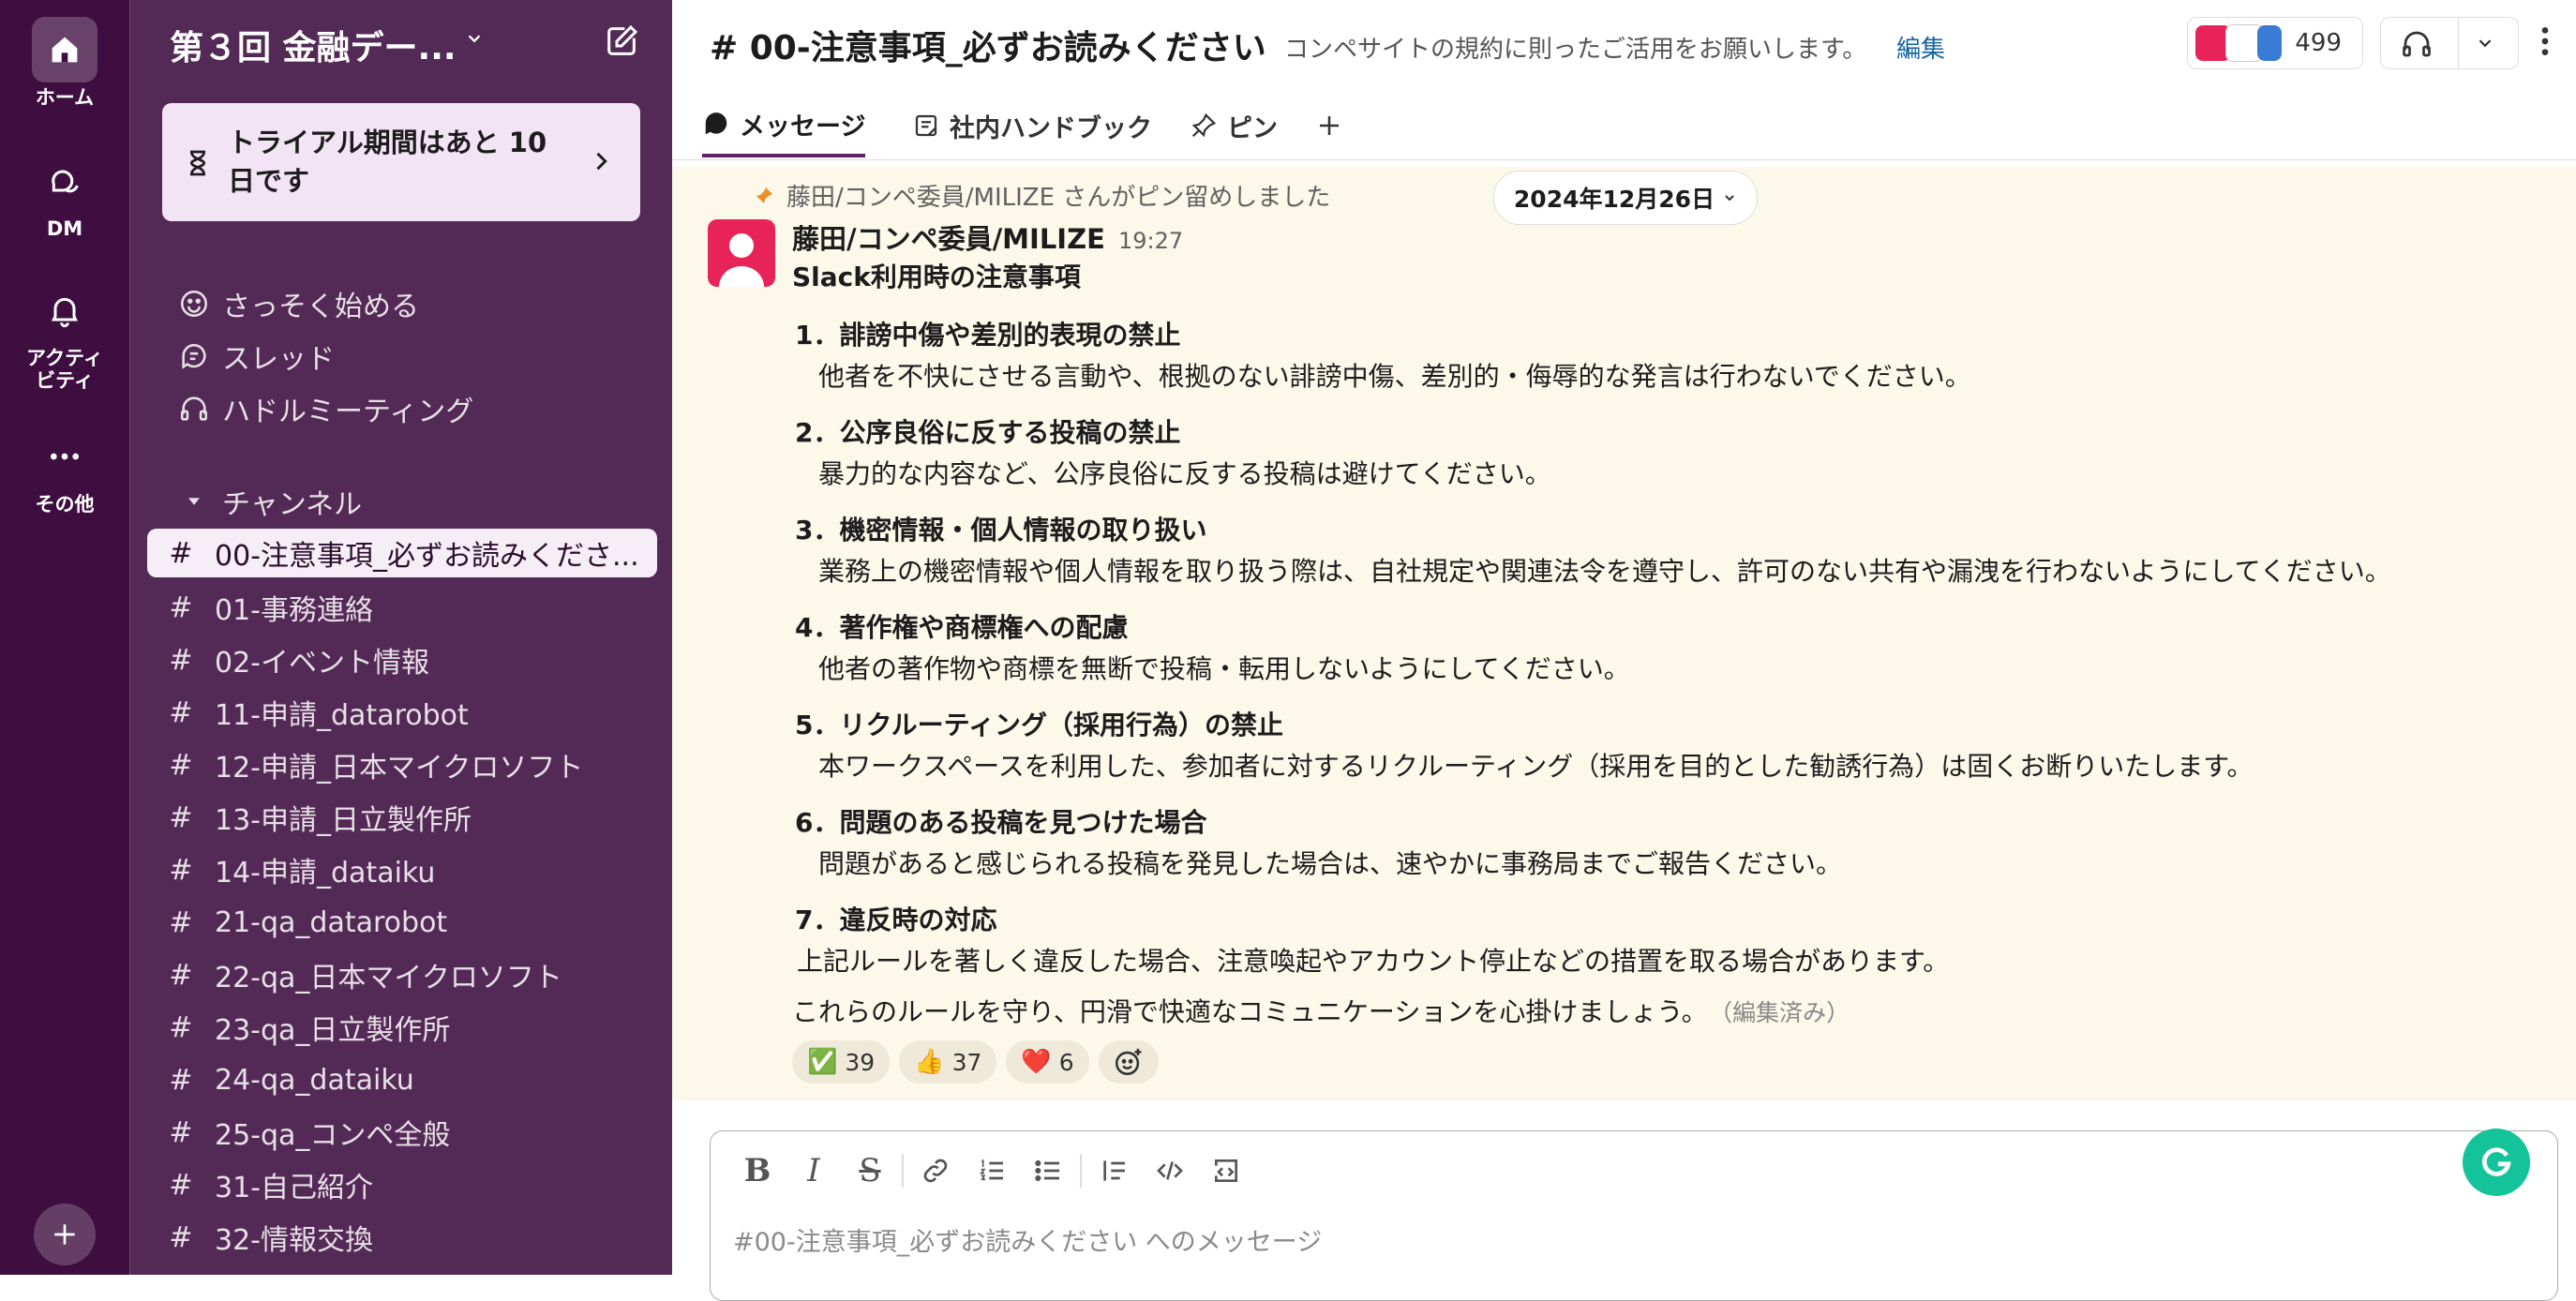 The height and width of the screenshot is (1301, 2576). Describe the element at coordinates (1051, 128) in the screenshot. I see `tab-handbook-label: 社内ハンドブック` at that location.